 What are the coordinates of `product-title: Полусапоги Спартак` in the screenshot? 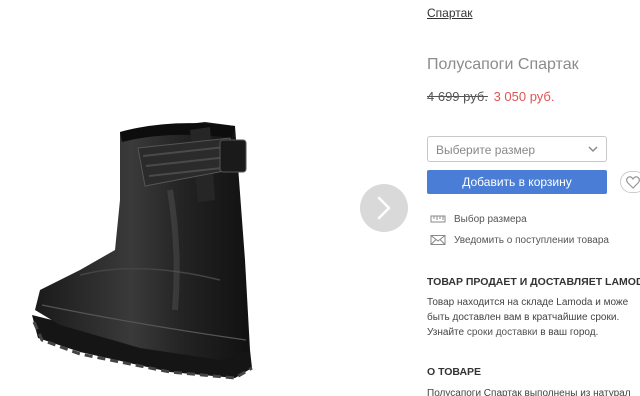 It's located at (503, 64).